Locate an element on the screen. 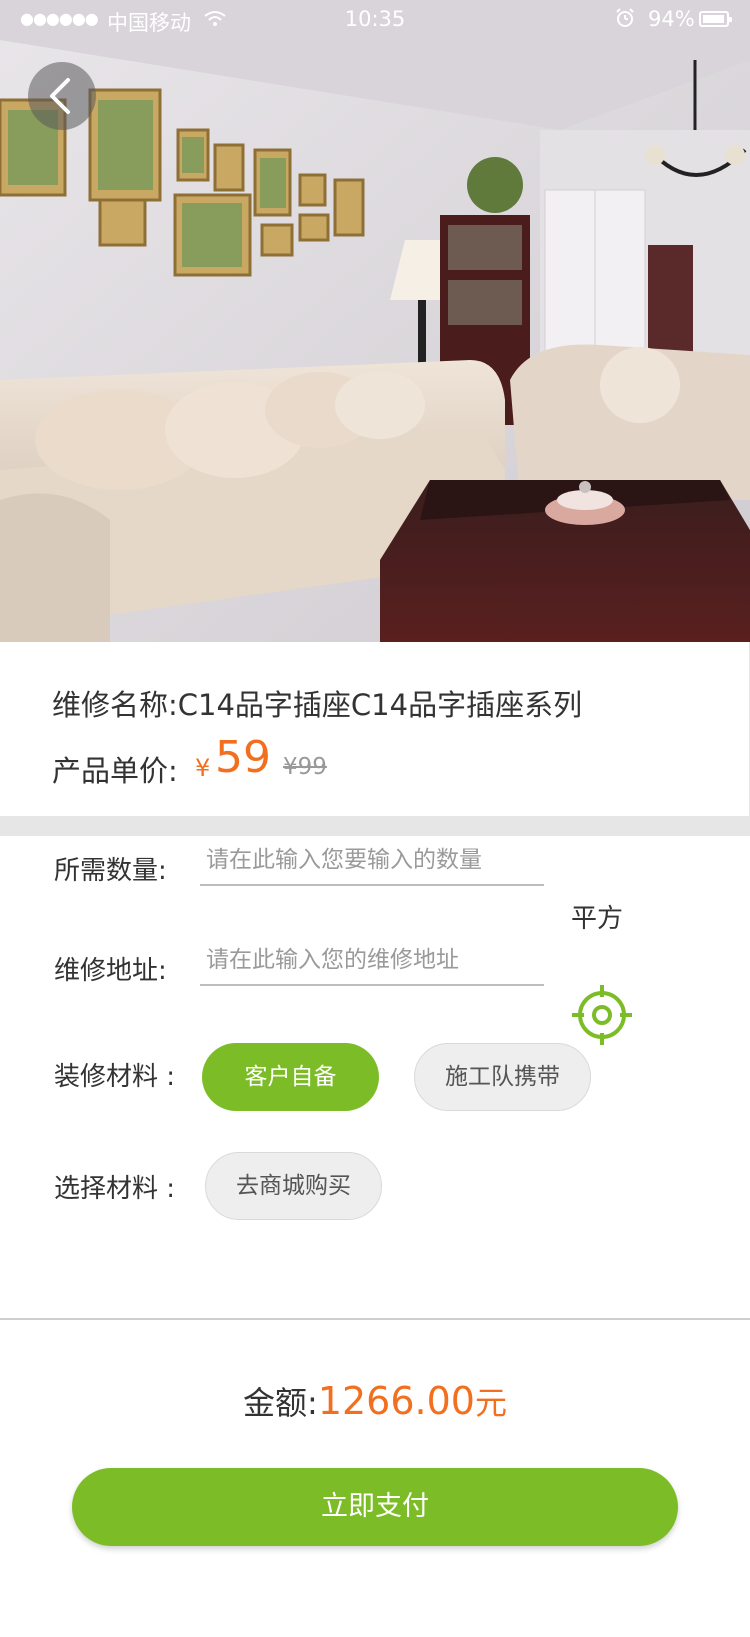  total-label: 金额: is located at coordinates (280, 1403).